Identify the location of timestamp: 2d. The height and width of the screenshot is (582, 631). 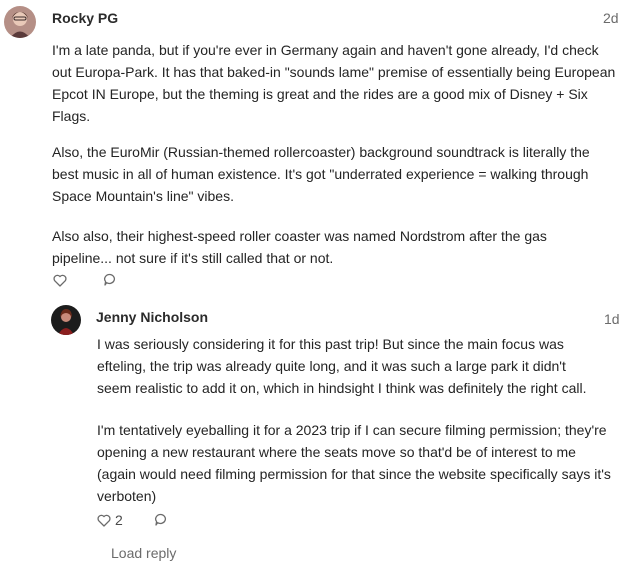
(611, 18).